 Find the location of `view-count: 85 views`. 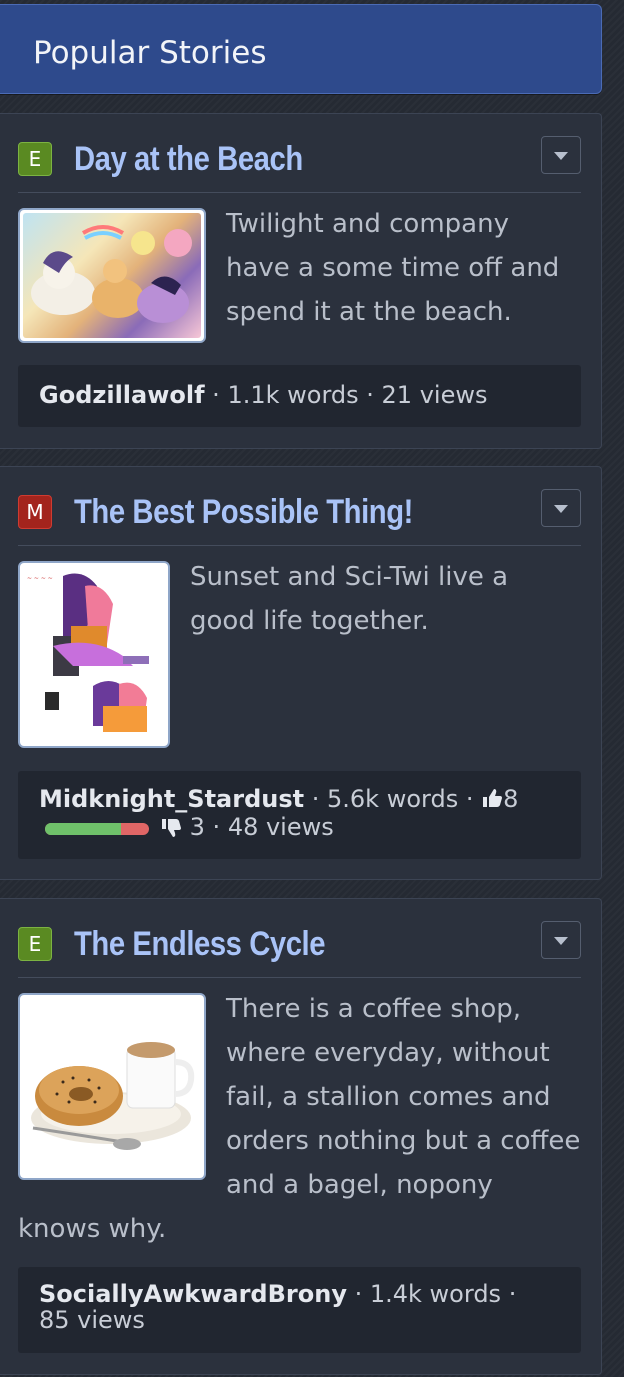

view-count: 85 views is located at coordinates (92, 1320).